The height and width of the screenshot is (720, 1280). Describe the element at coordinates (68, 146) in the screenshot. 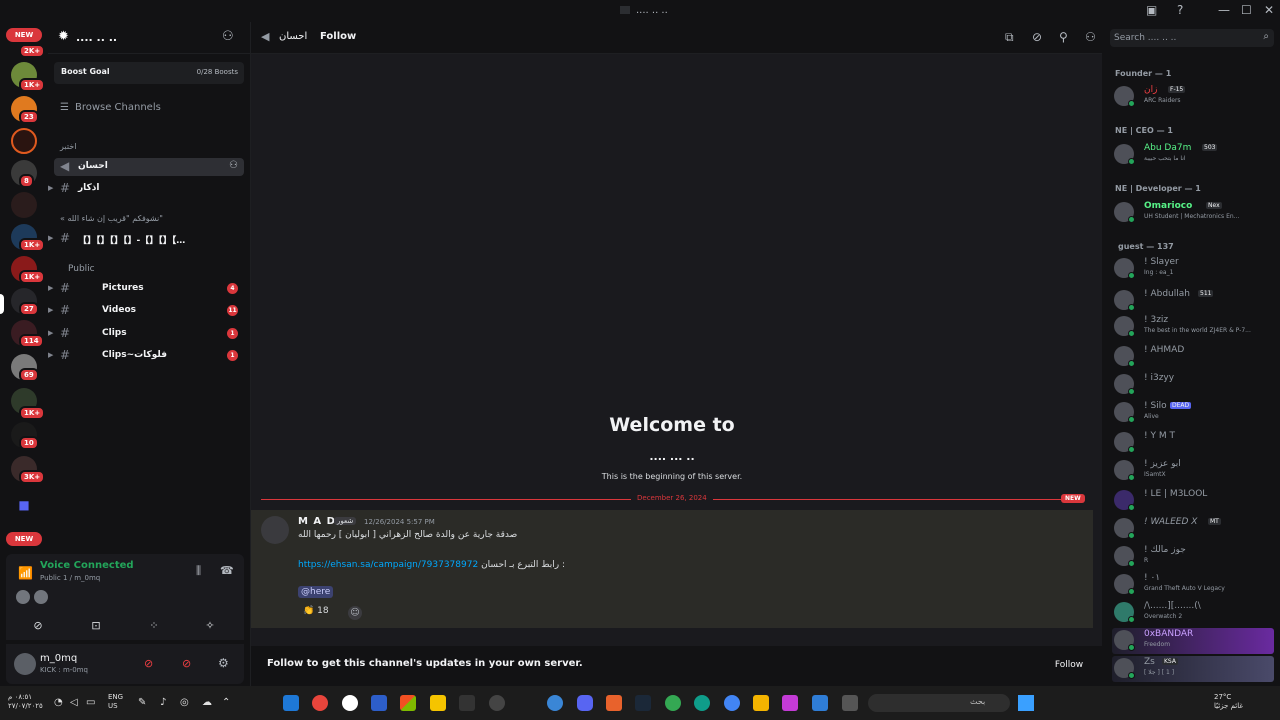

I see `category-header: اختبر` at that location.